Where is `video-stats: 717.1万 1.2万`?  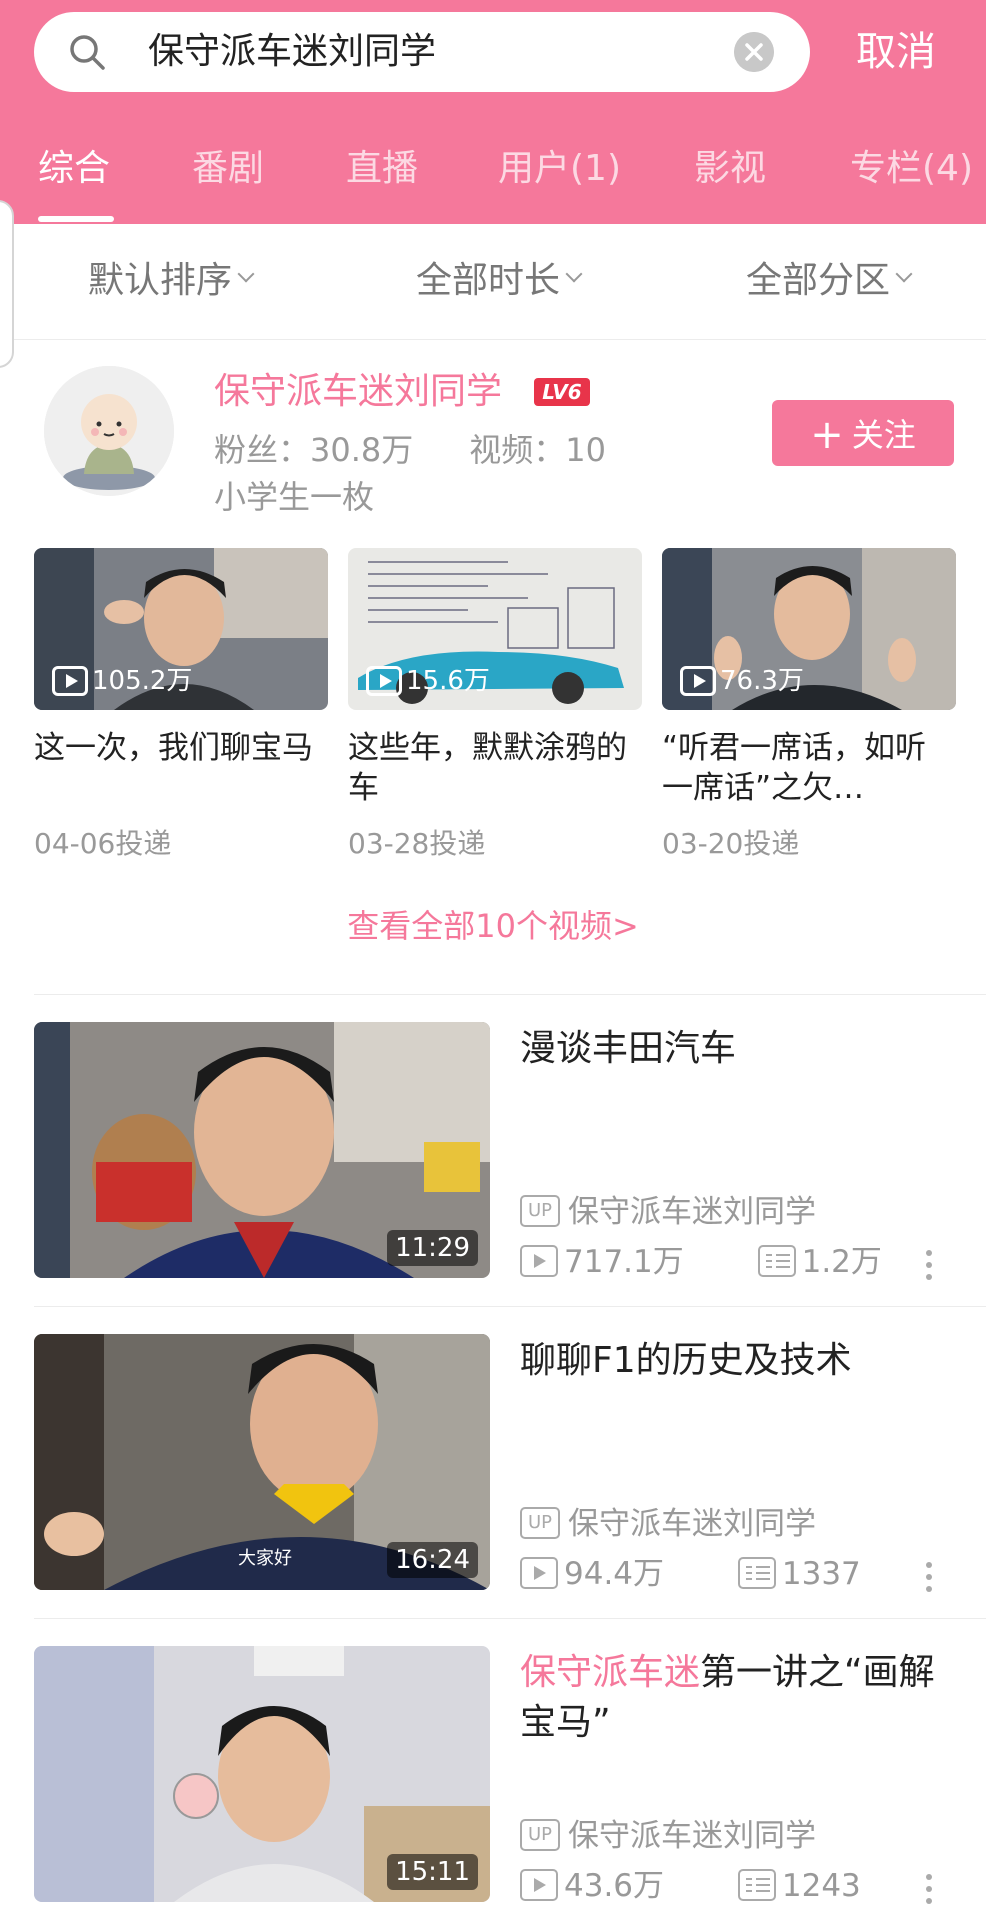 video-stats: 717.1万 1.2万 is located at coordinates (701, 1262).